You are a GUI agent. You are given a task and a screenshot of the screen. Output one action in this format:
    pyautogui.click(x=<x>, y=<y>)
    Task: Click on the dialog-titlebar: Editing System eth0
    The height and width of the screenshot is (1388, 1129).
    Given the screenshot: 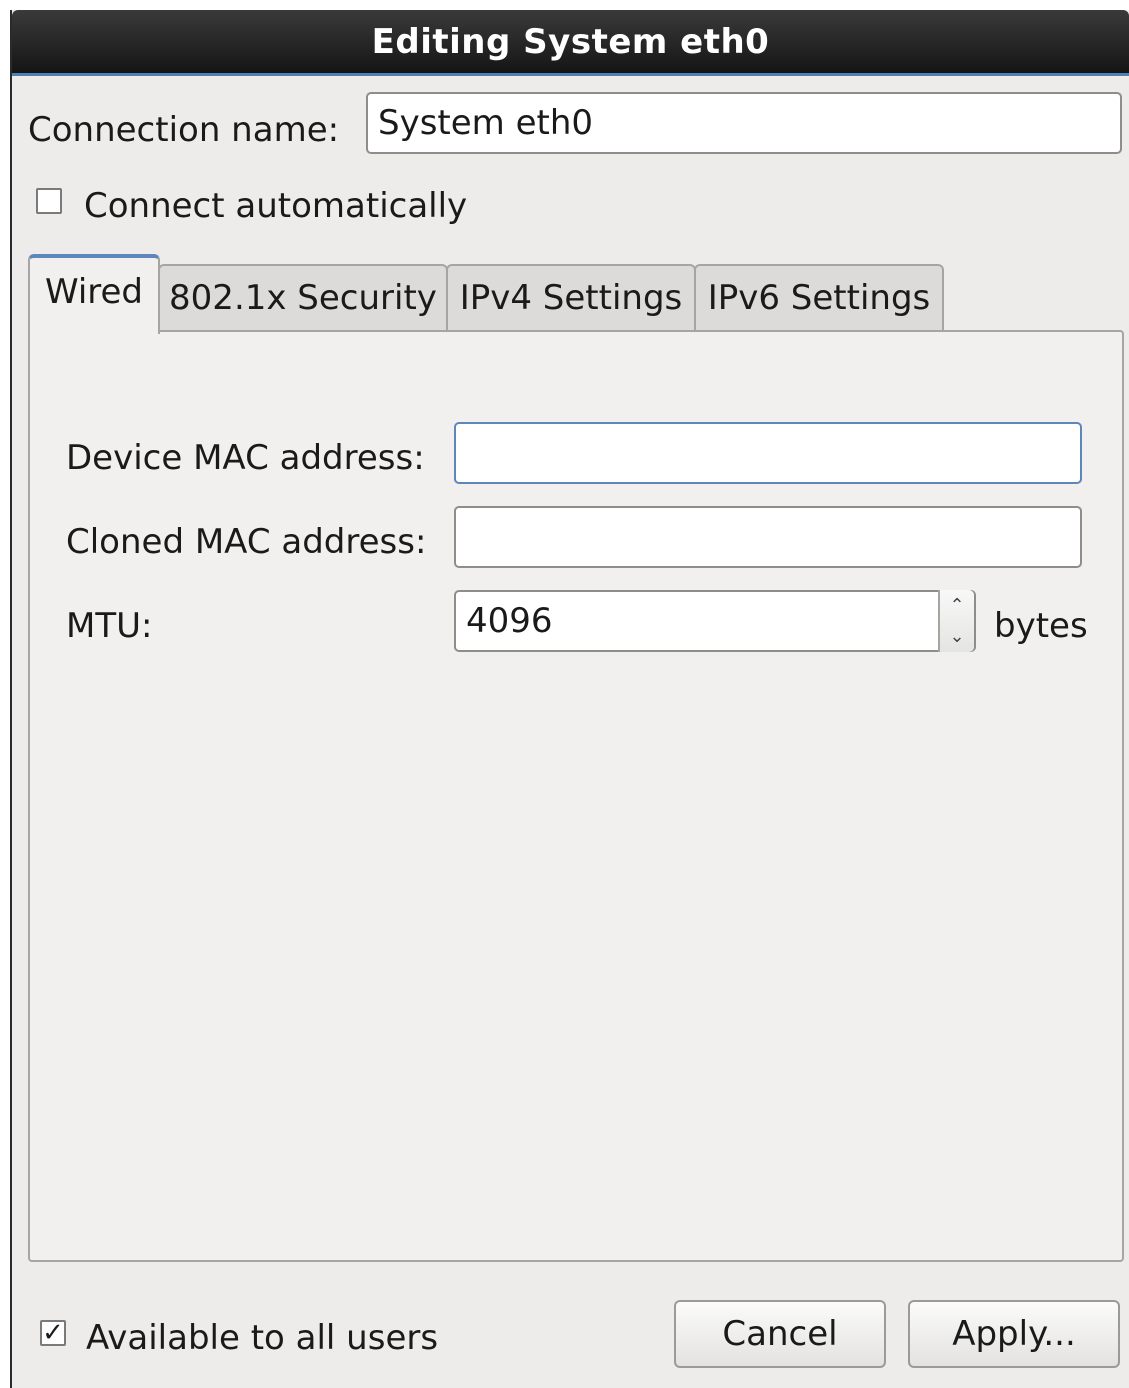 What is the action you would take?
    pyautogui.click(x=570, y=43)
    